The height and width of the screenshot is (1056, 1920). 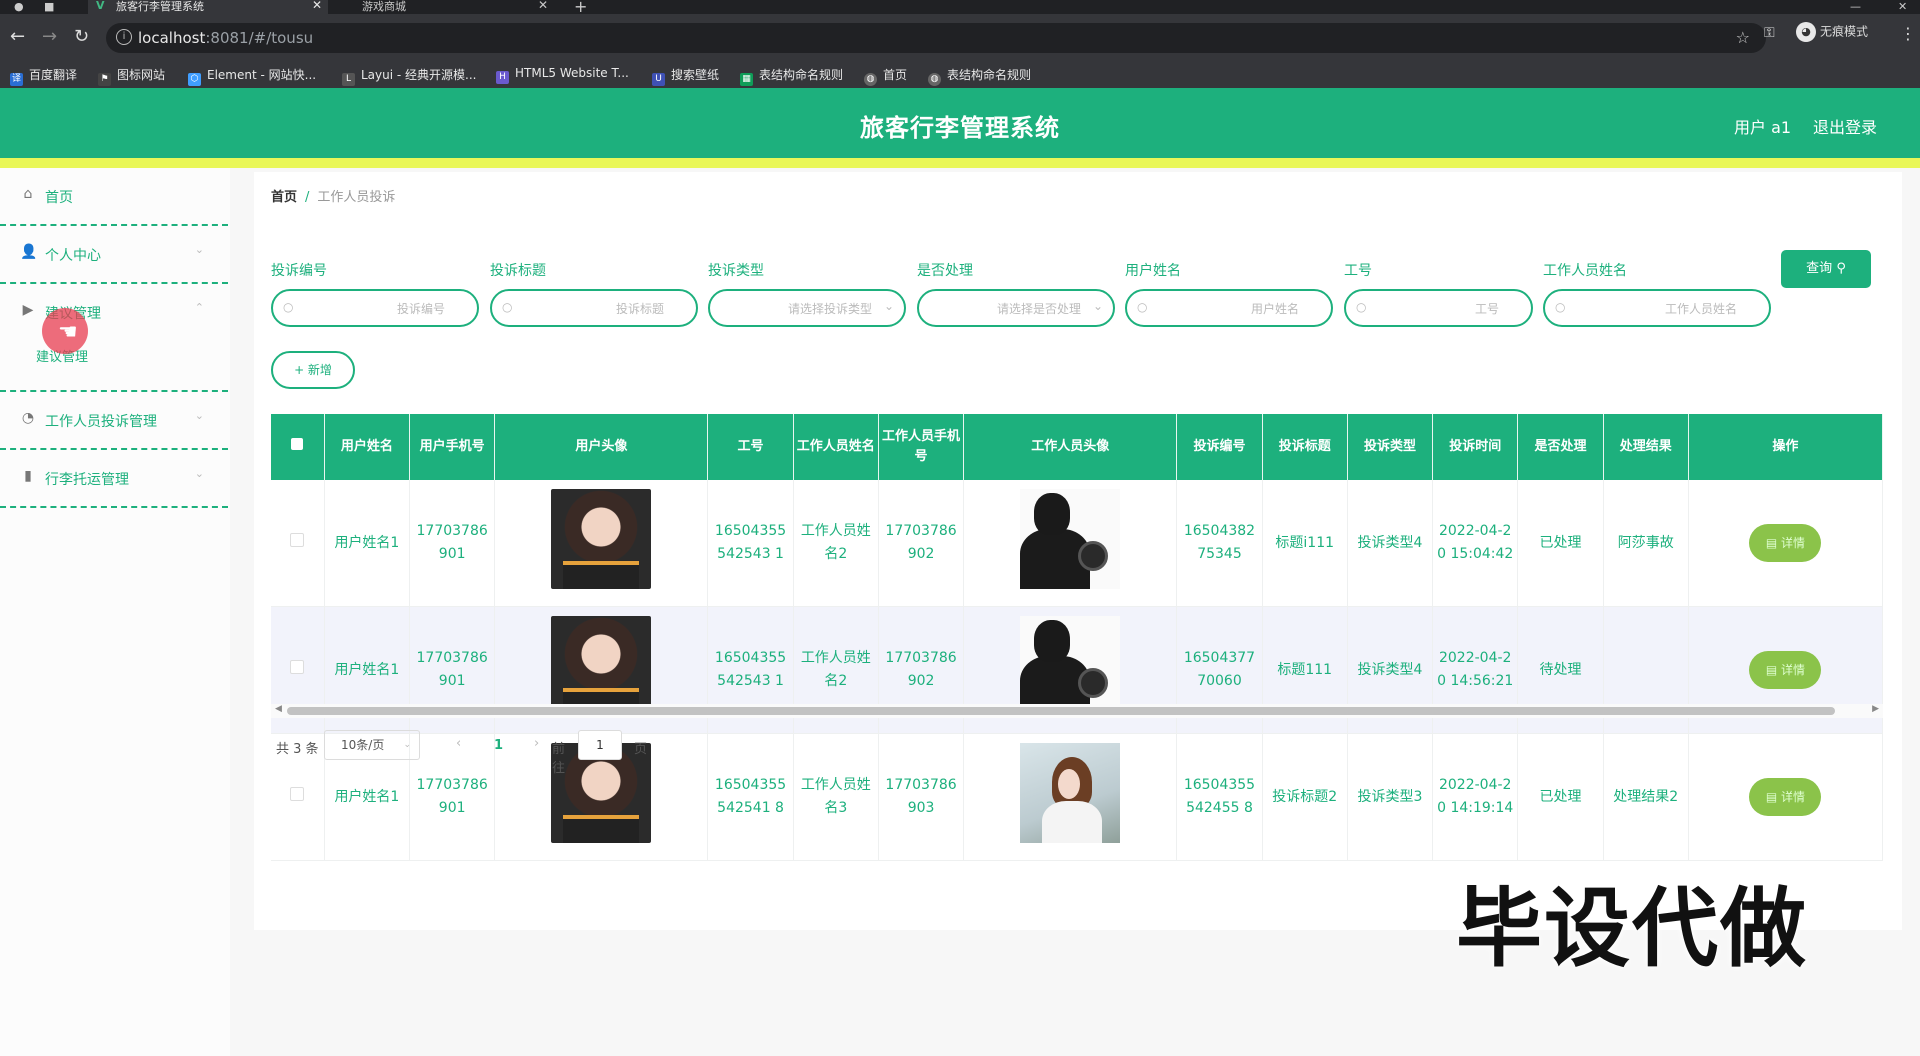 What do you see at coordinates (559, 759) in the screenshot?
I see `goto-label: 前往` at bounding box center [559, 759].